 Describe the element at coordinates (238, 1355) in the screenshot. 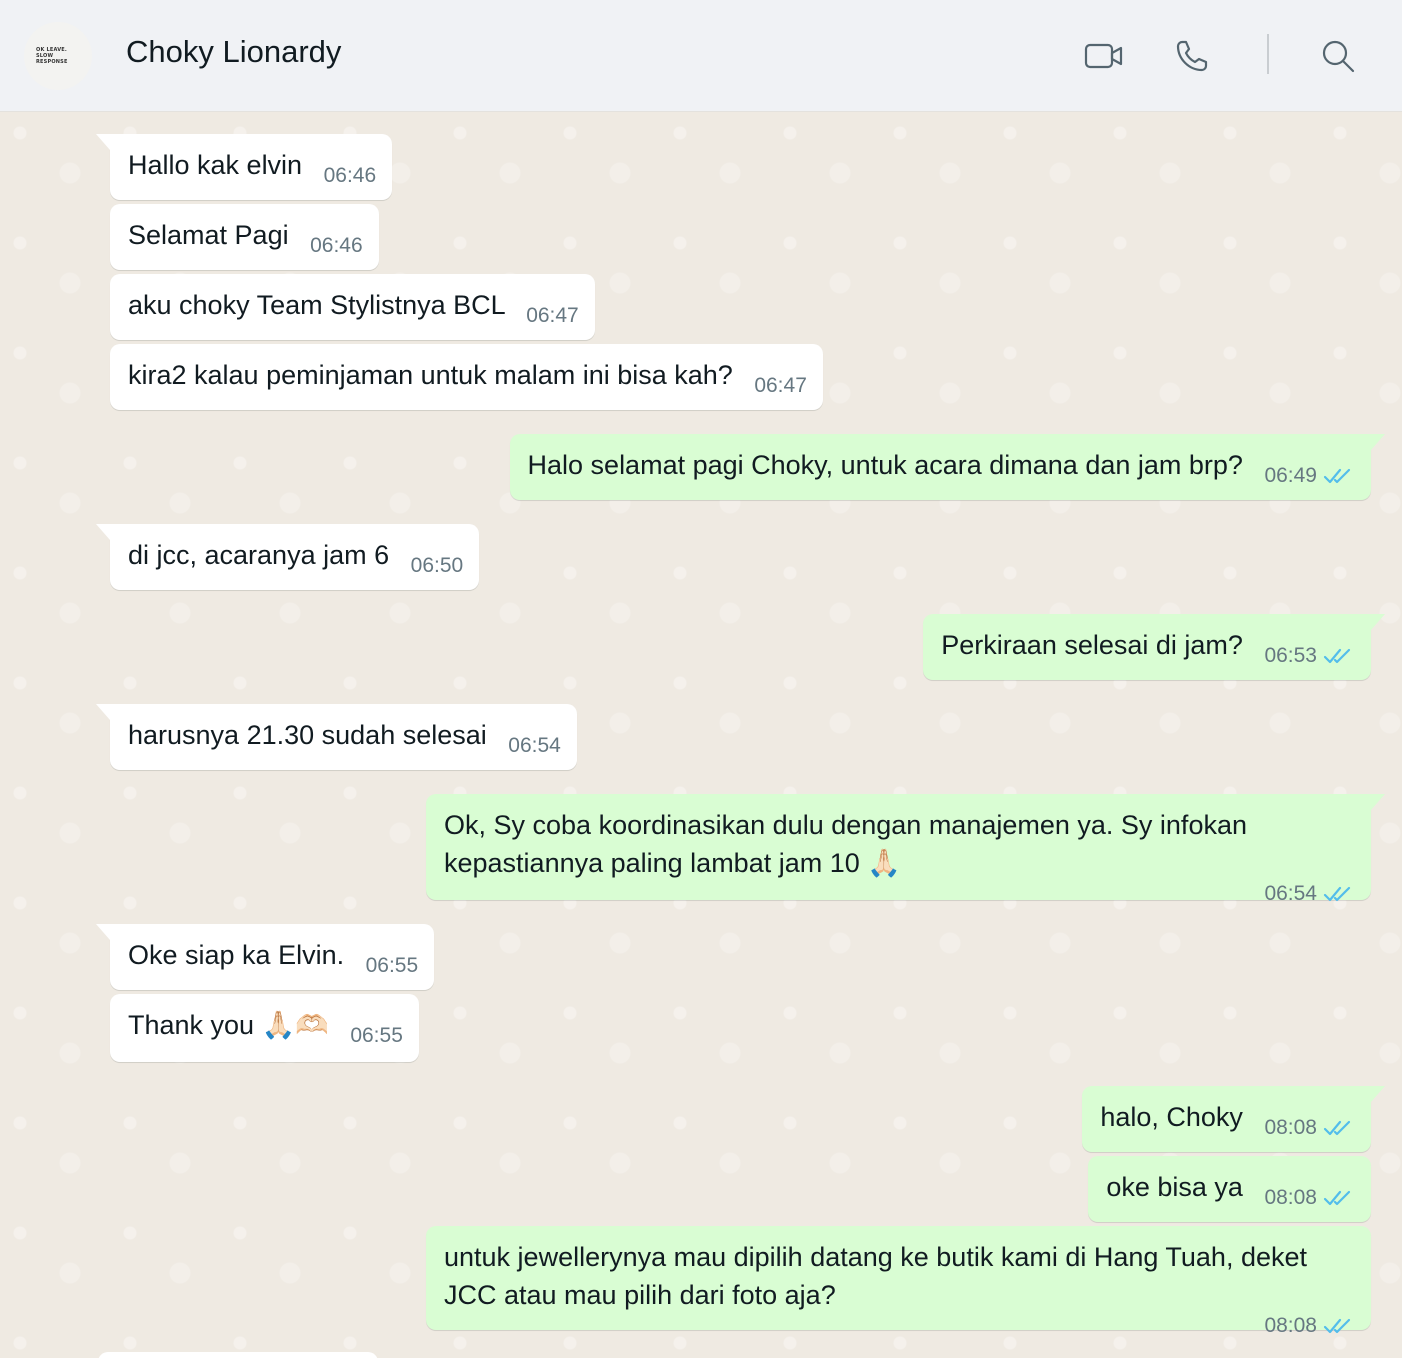

I see `message-incoming-partial` at that location.